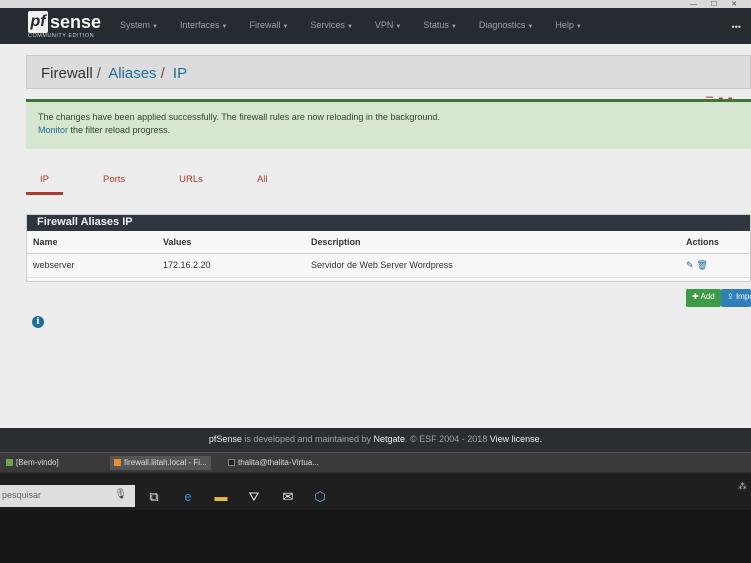  What do you see at coordinates (731, 296) in the screenshot?
I see `upload-icon: ⇪` at bounding box center [731, 296].